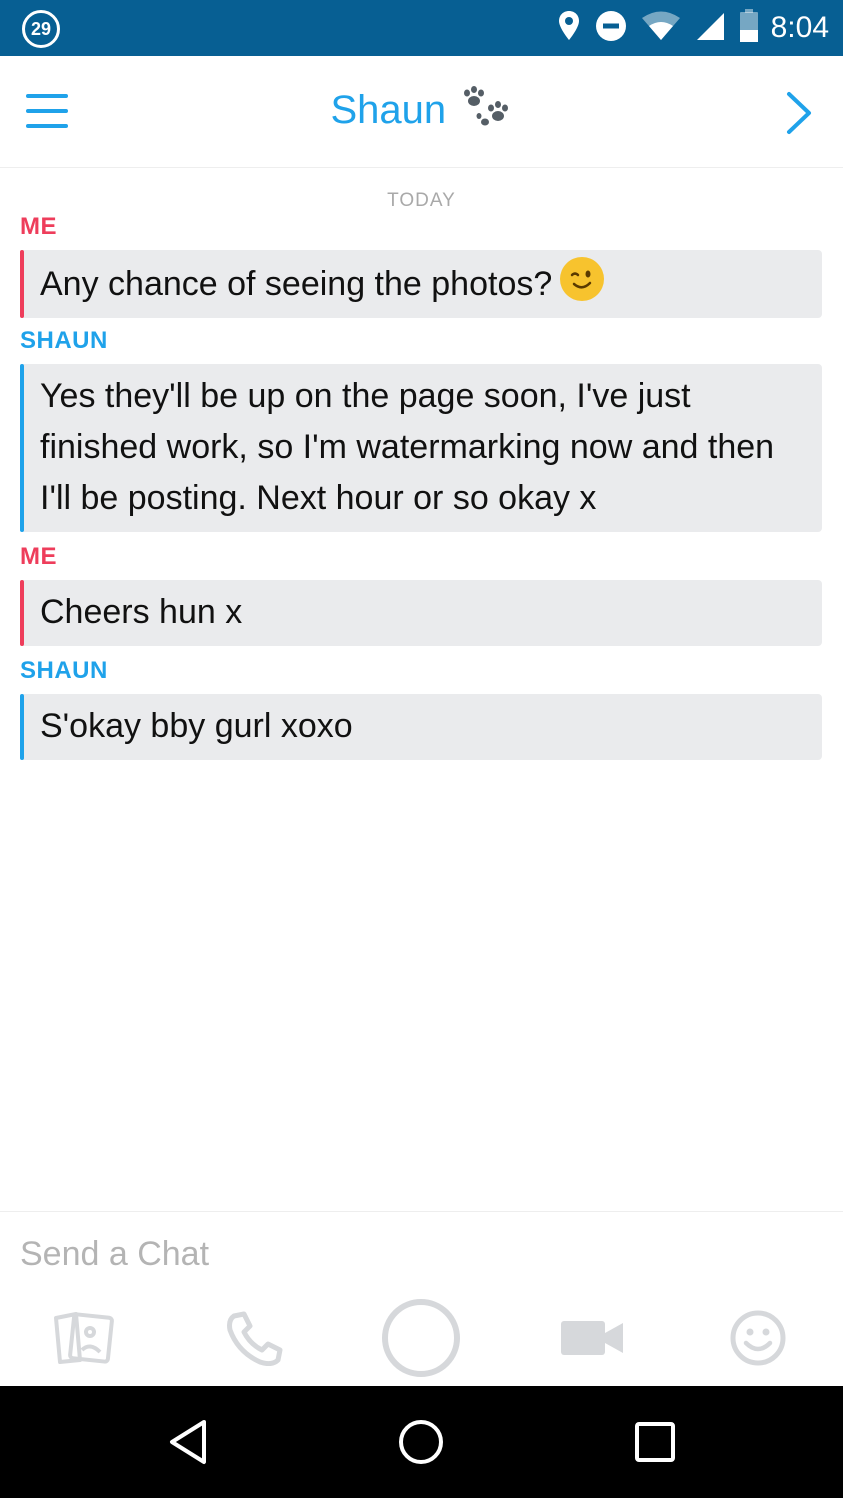 The image size is (843, 1498). I want to click on system-nav-bar, so click(421, 1442).